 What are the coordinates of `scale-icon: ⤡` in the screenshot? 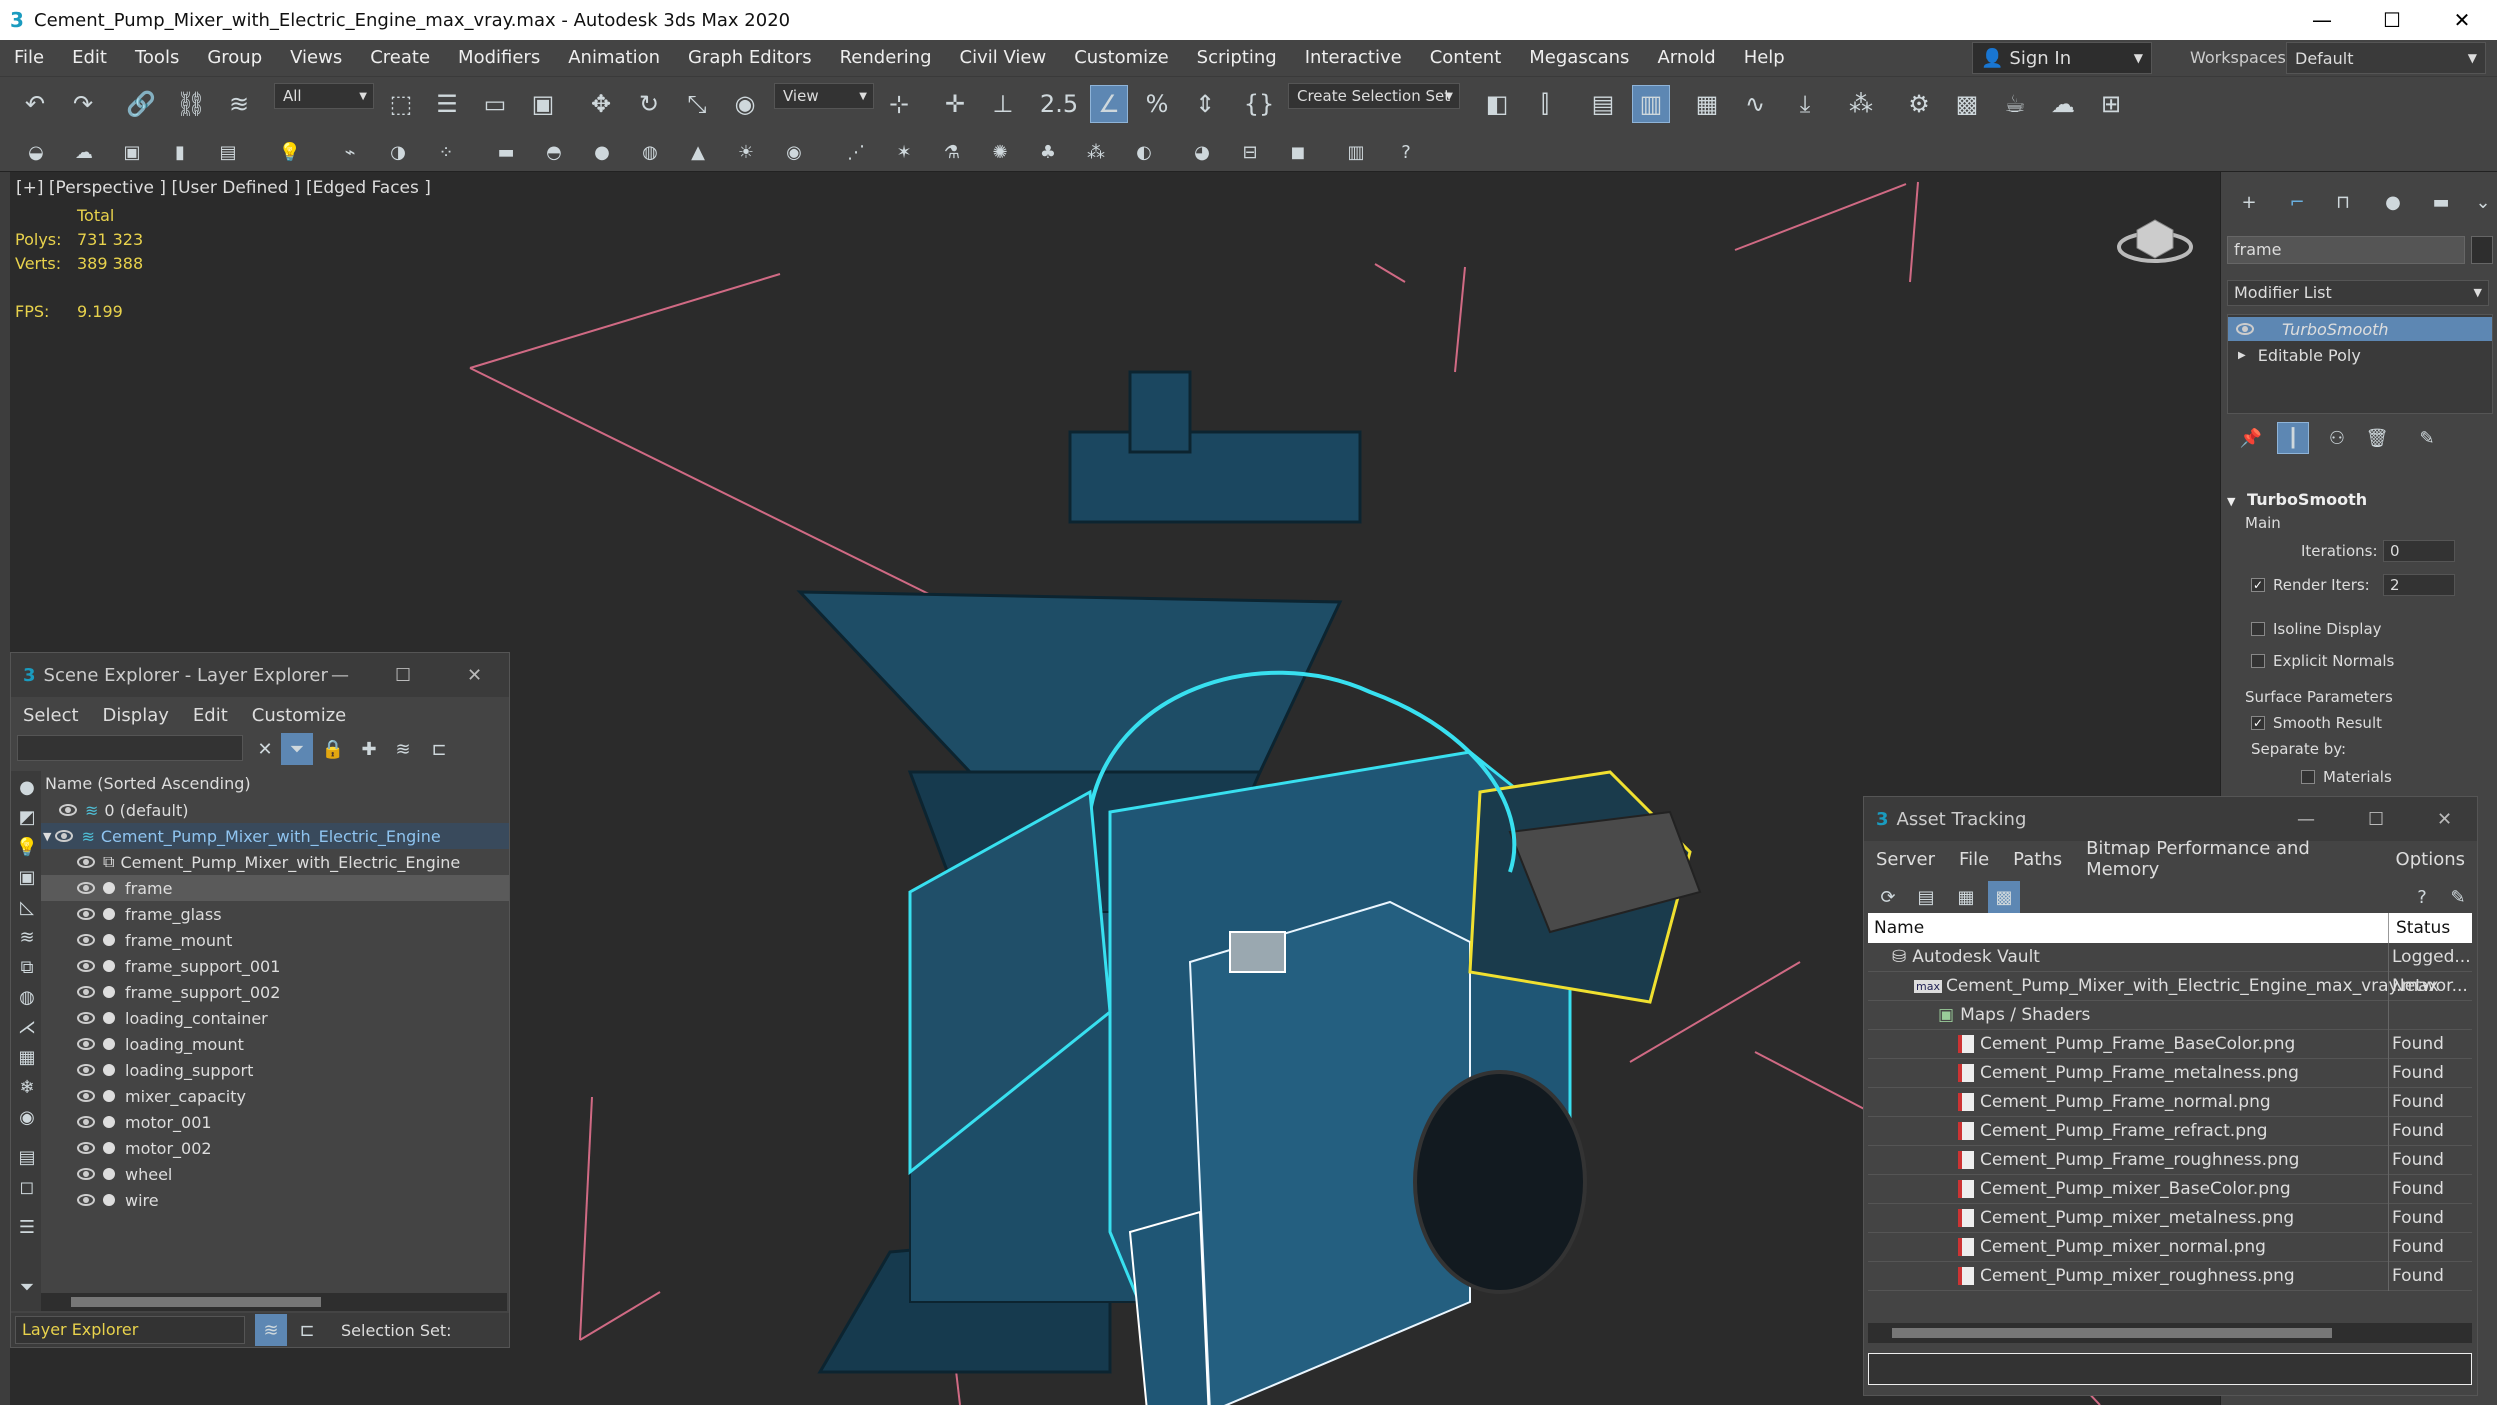 It's located at (697, 104).